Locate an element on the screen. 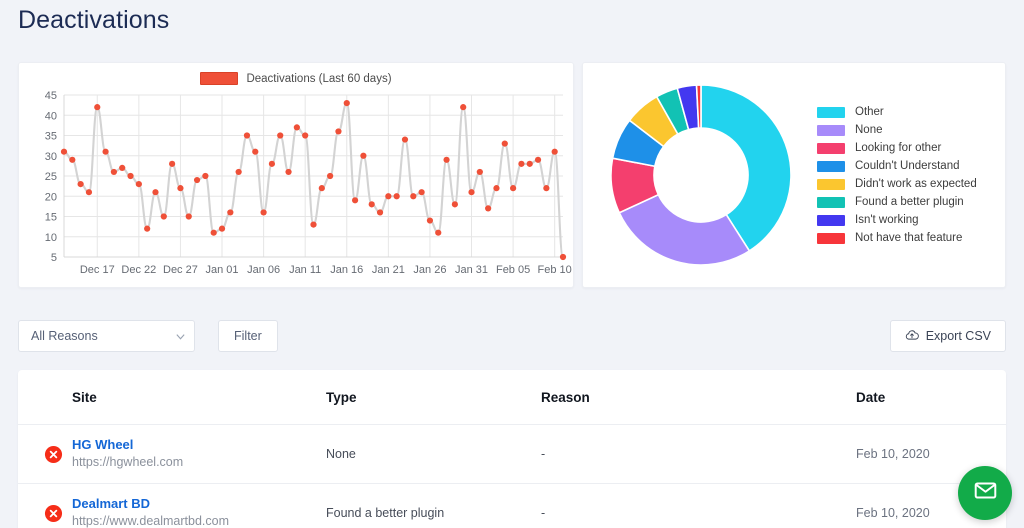 The height and width of the screenshot is (528, 1024). svg-text: 20 is located at coordinates (51, 197).